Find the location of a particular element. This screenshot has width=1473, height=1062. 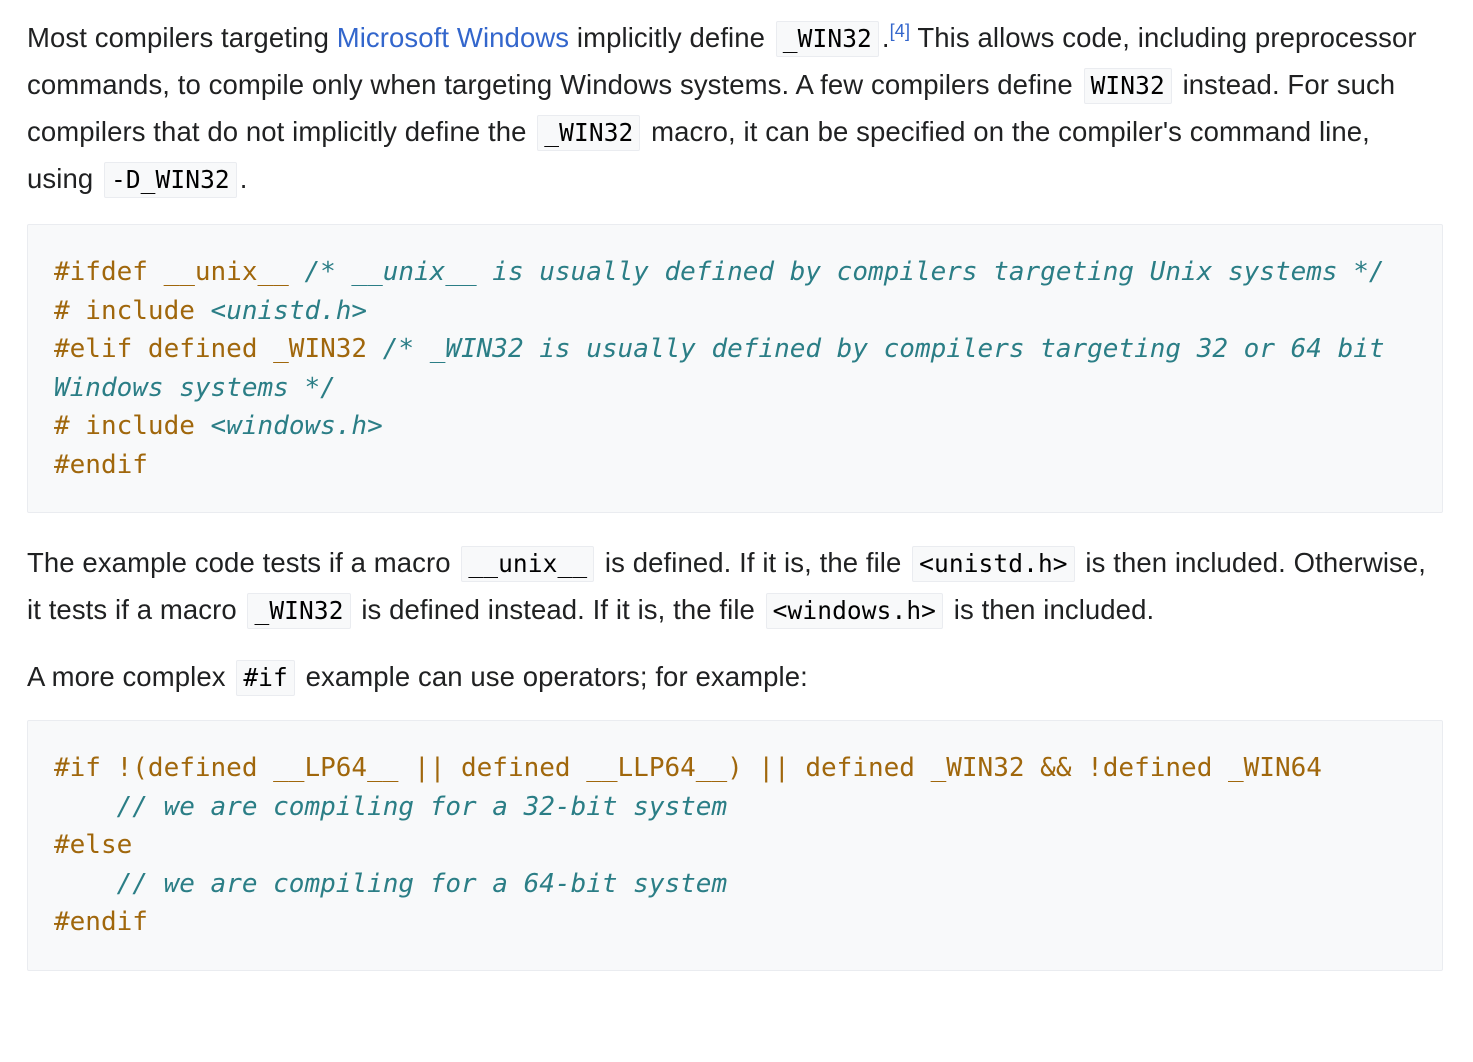

code-token-cmt: // we are compiling for a 32-bit system is located at coordinates (391, 806).